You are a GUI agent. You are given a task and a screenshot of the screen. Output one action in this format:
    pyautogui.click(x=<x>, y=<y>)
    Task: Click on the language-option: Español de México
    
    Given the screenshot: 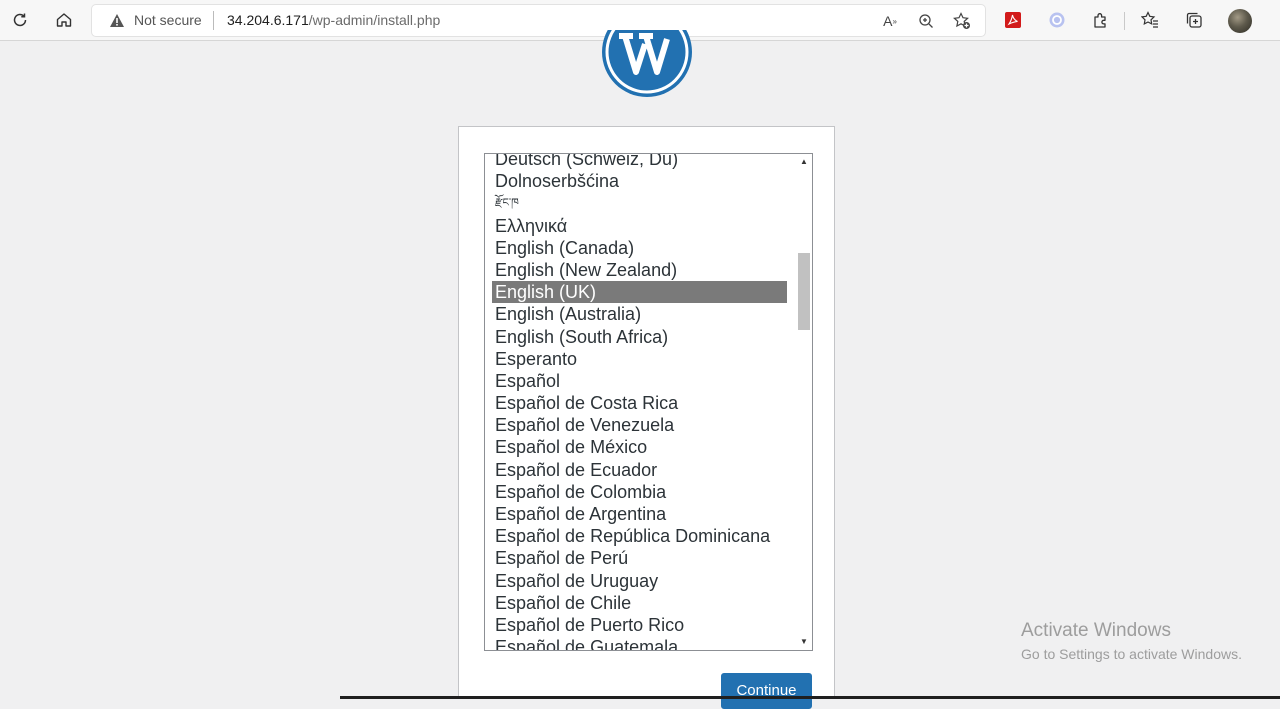 What is the action you would take?
    pyautogui.click(x=640, y=447)
    